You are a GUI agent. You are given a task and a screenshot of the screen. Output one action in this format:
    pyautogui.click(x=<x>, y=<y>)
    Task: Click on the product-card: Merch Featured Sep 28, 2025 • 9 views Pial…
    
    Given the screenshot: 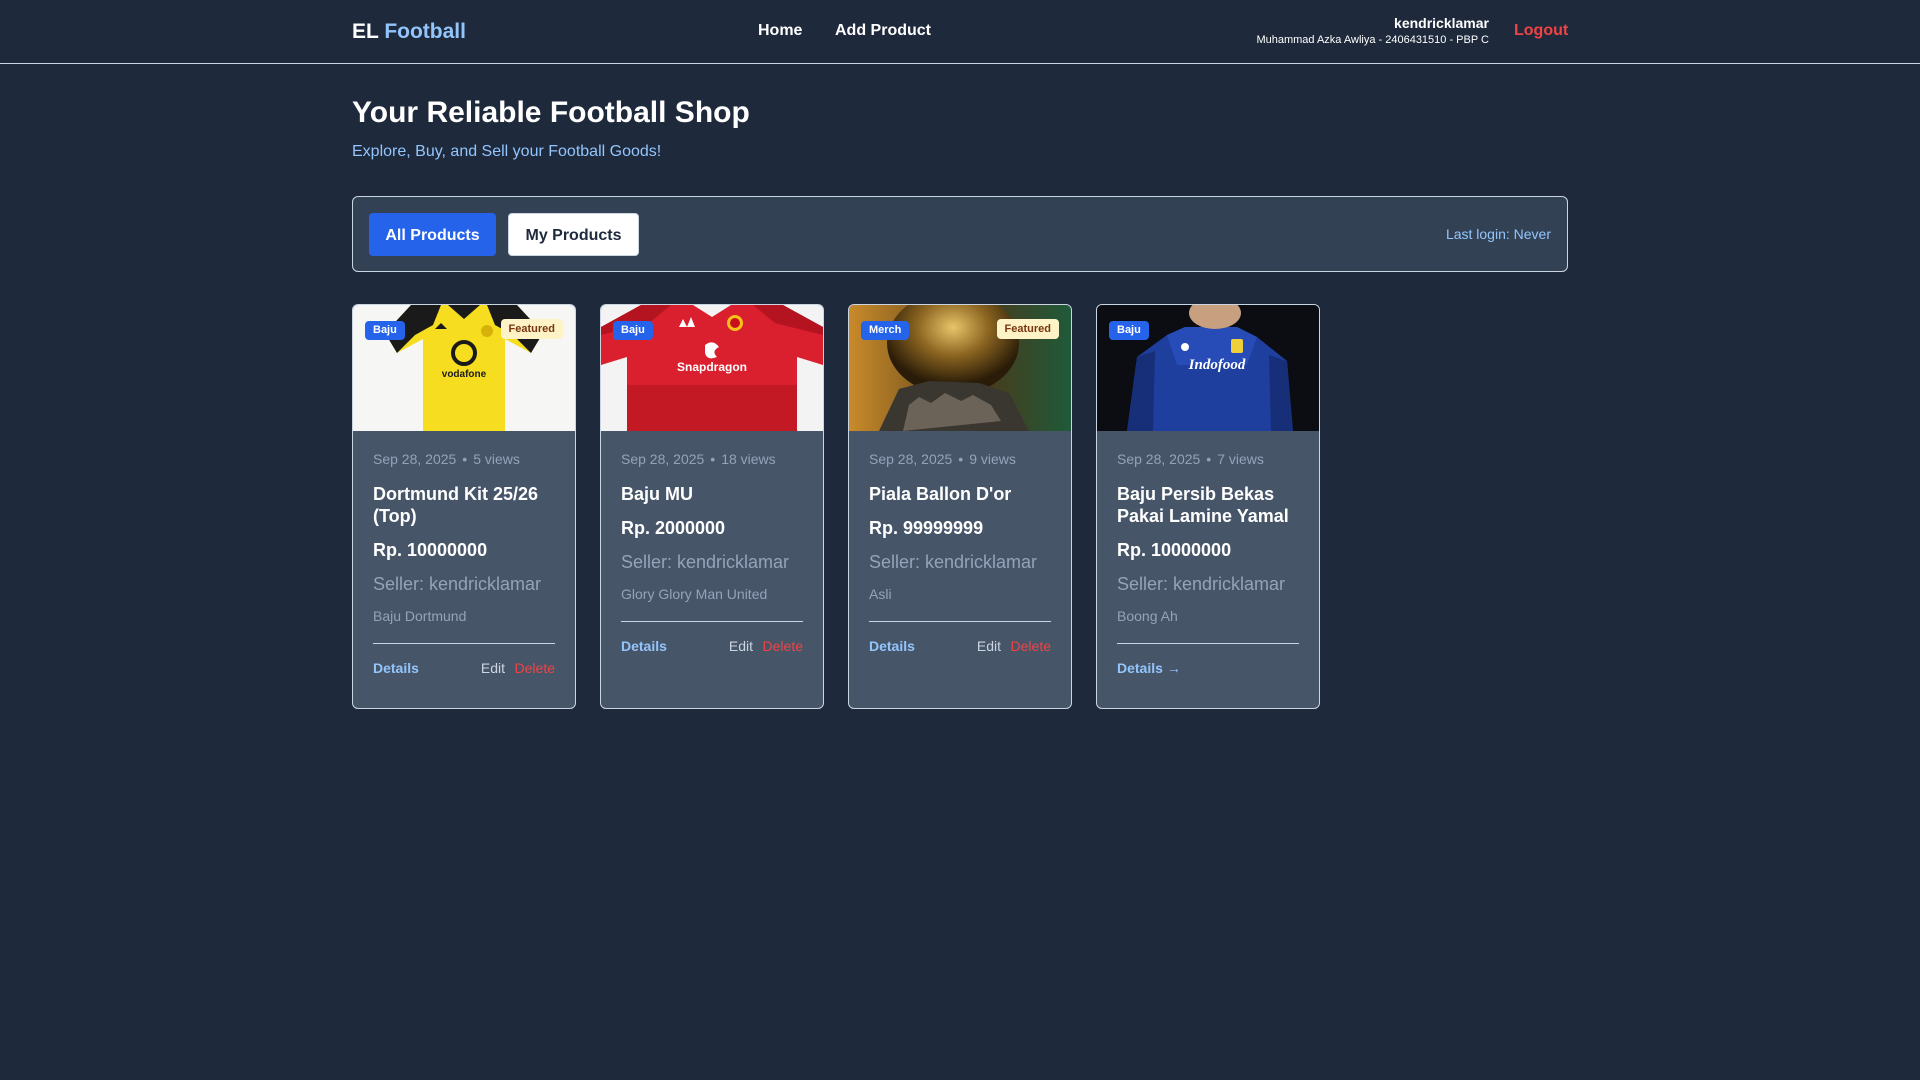 What is the action you would take?
    pyautogui.click(x=960, y=506)
    